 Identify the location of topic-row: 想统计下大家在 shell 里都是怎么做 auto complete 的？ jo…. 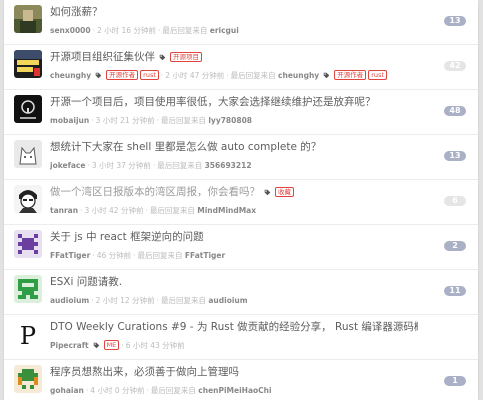
(241, 157).